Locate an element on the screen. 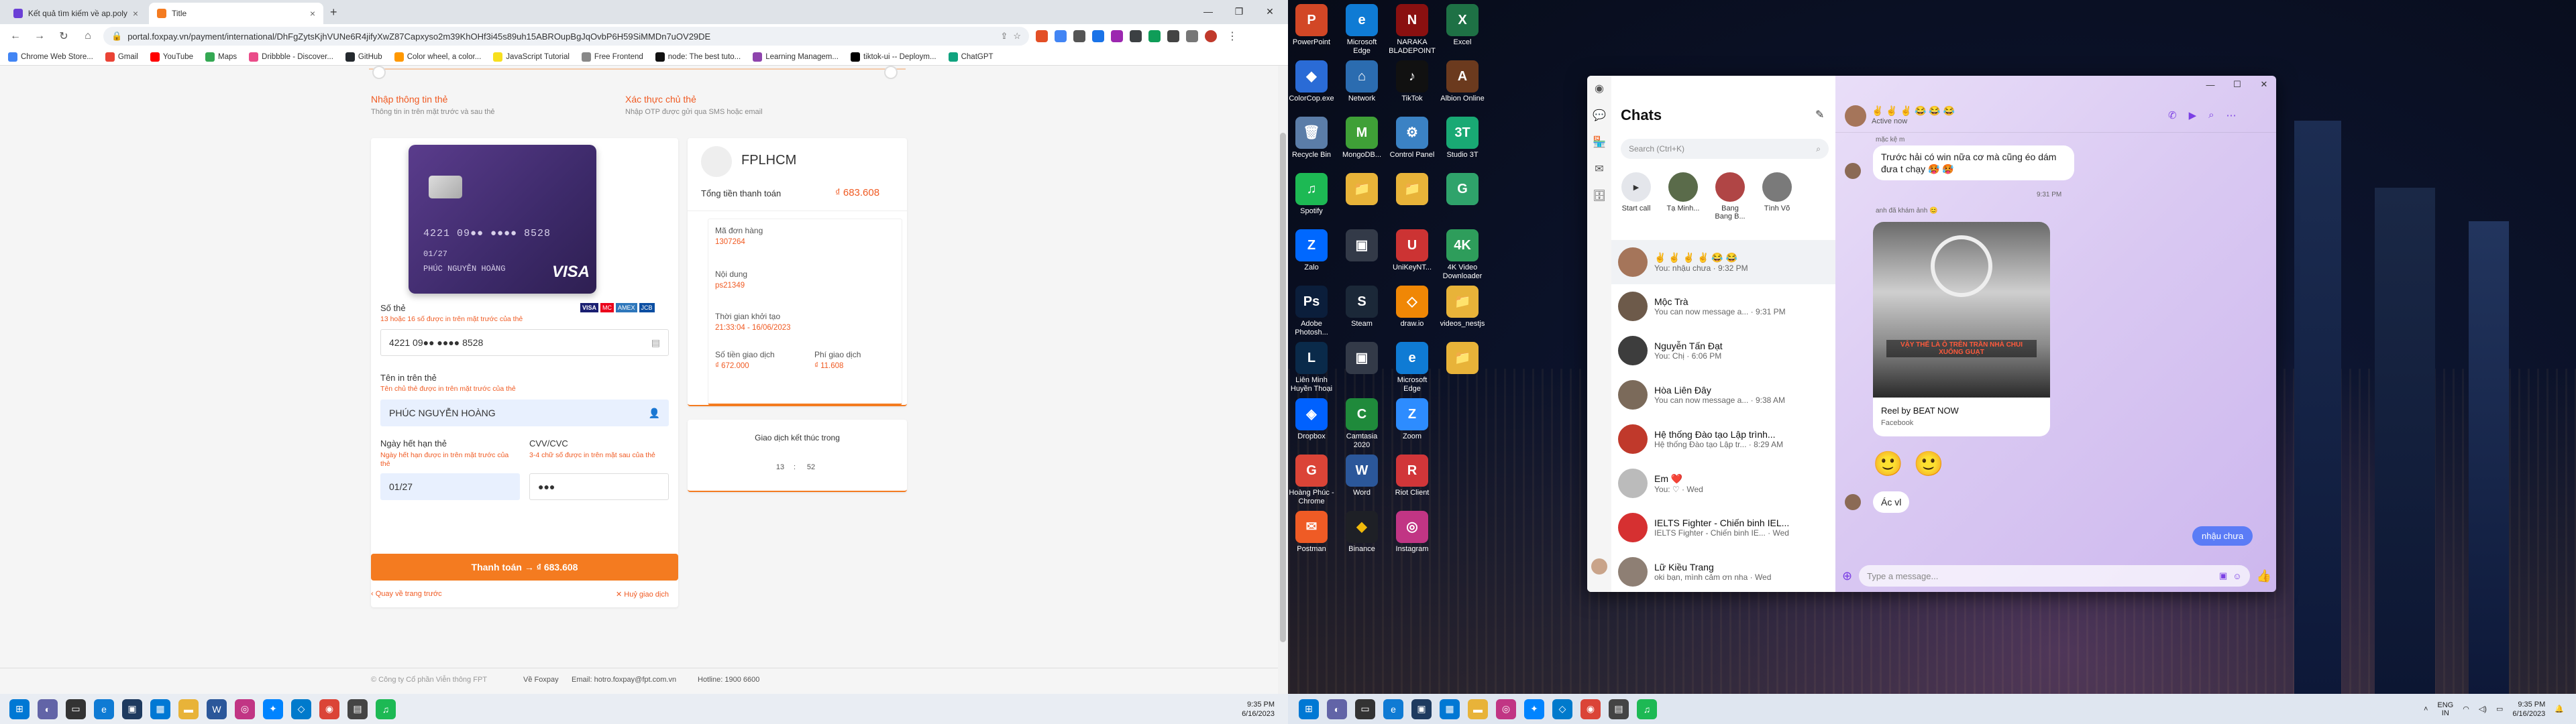  emoji-icon: ☺ is located at coordinates (2237, 576).